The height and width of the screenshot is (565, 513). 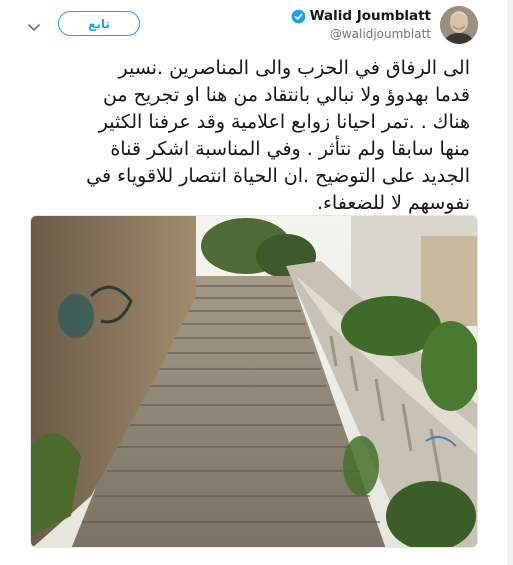 I want to click on author-block: Walid Joumblatt @walidjoumblatt, so click(x=361, y=24).